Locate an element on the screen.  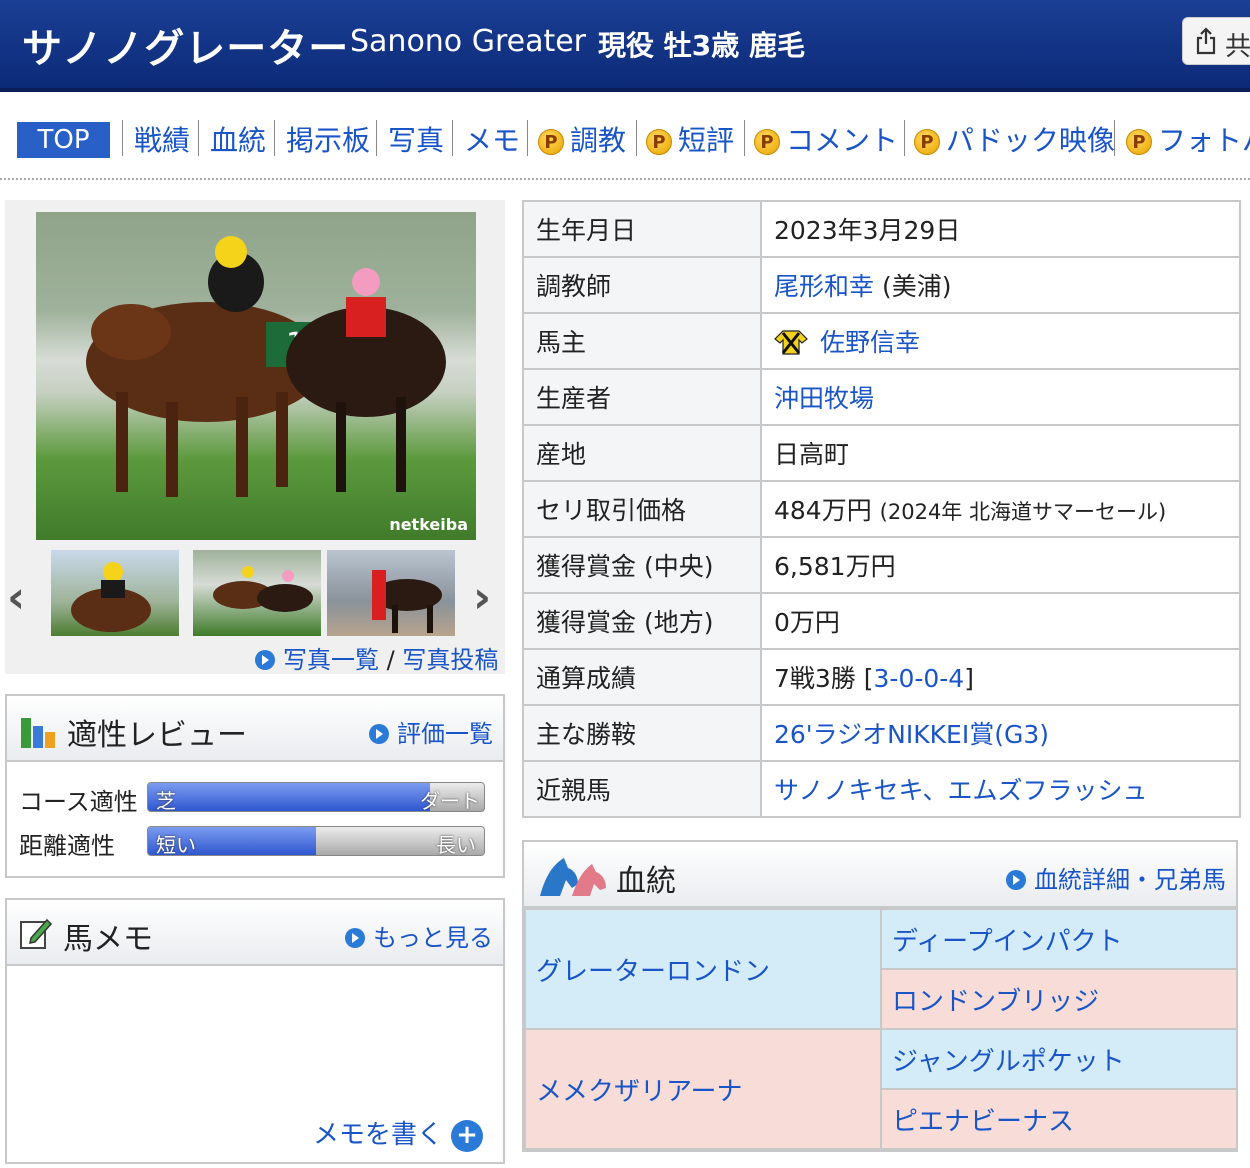
profile-value-text: 2023年3月29日 is located at coordinates (867, 230).